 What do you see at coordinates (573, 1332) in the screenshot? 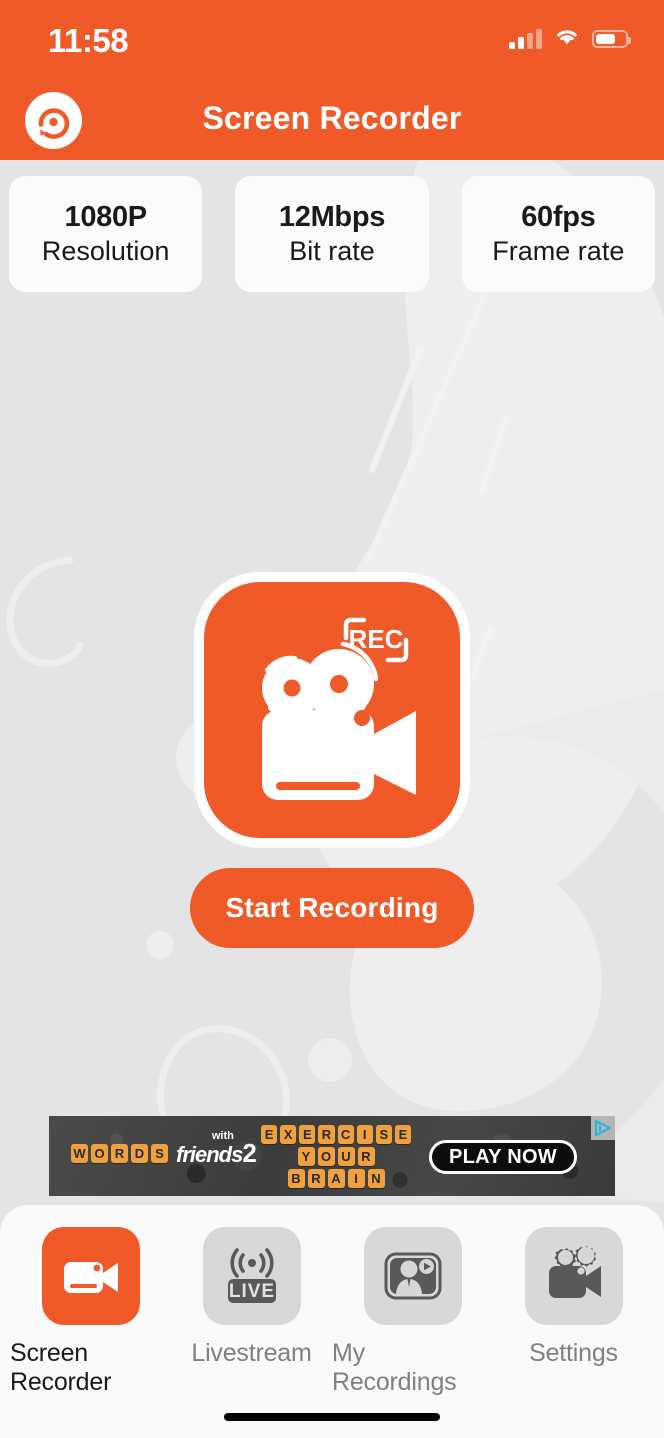
I see `tab-settings: Settings` at bounding box center [573, 1332].